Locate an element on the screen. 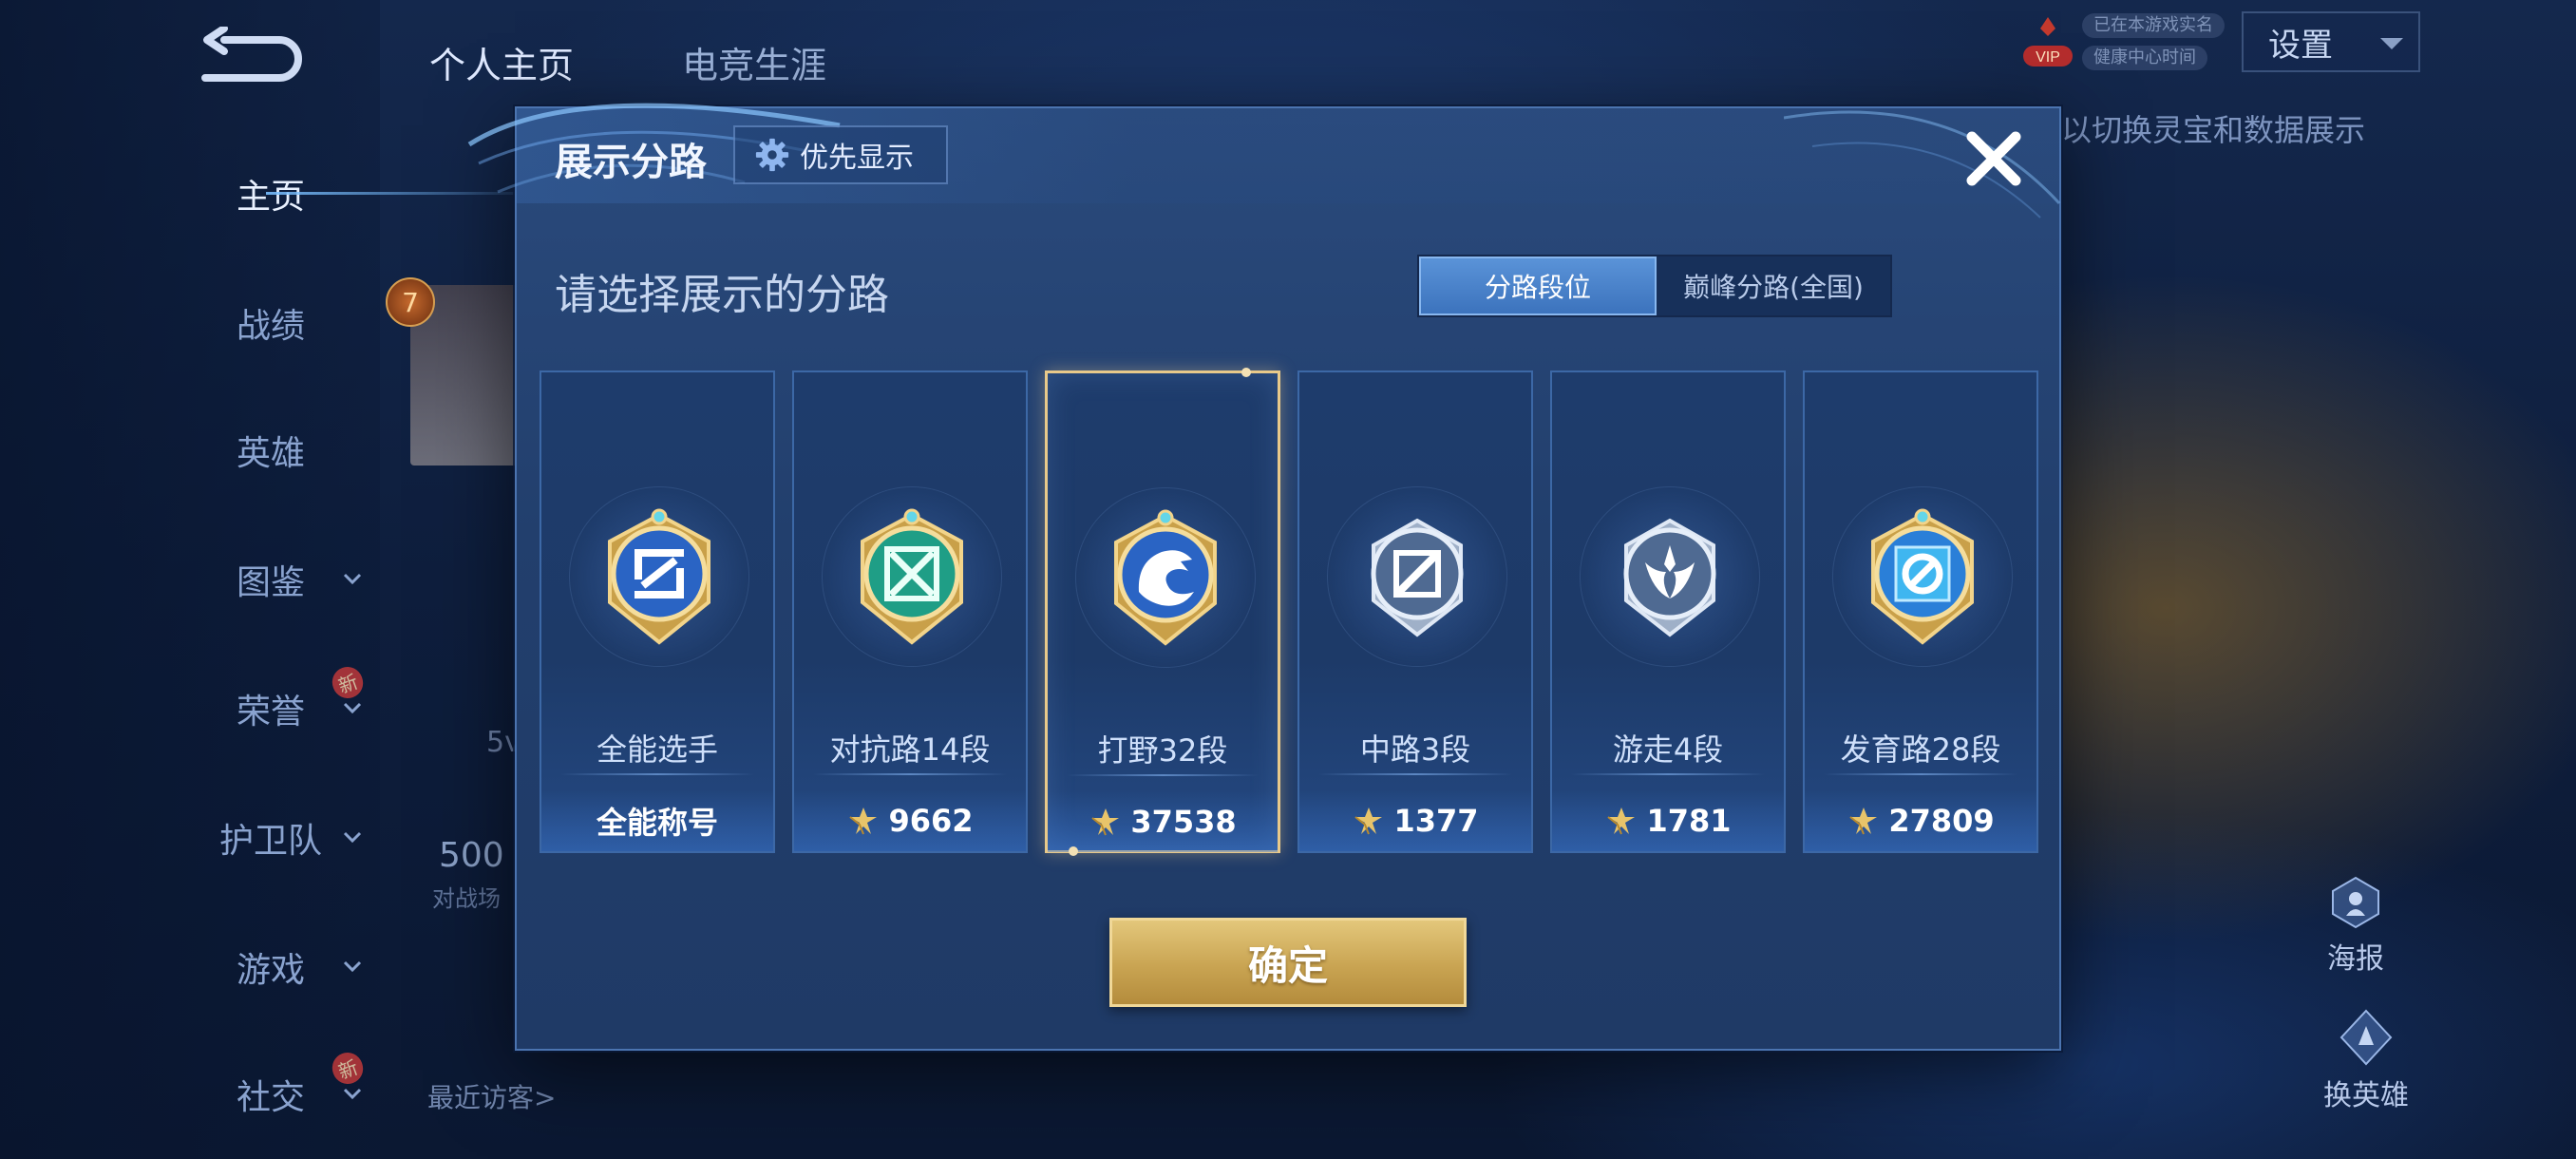 The height and width of the screenshot is (1159, 2576). lane-value: 9662 is located at coordinates (931, 821).